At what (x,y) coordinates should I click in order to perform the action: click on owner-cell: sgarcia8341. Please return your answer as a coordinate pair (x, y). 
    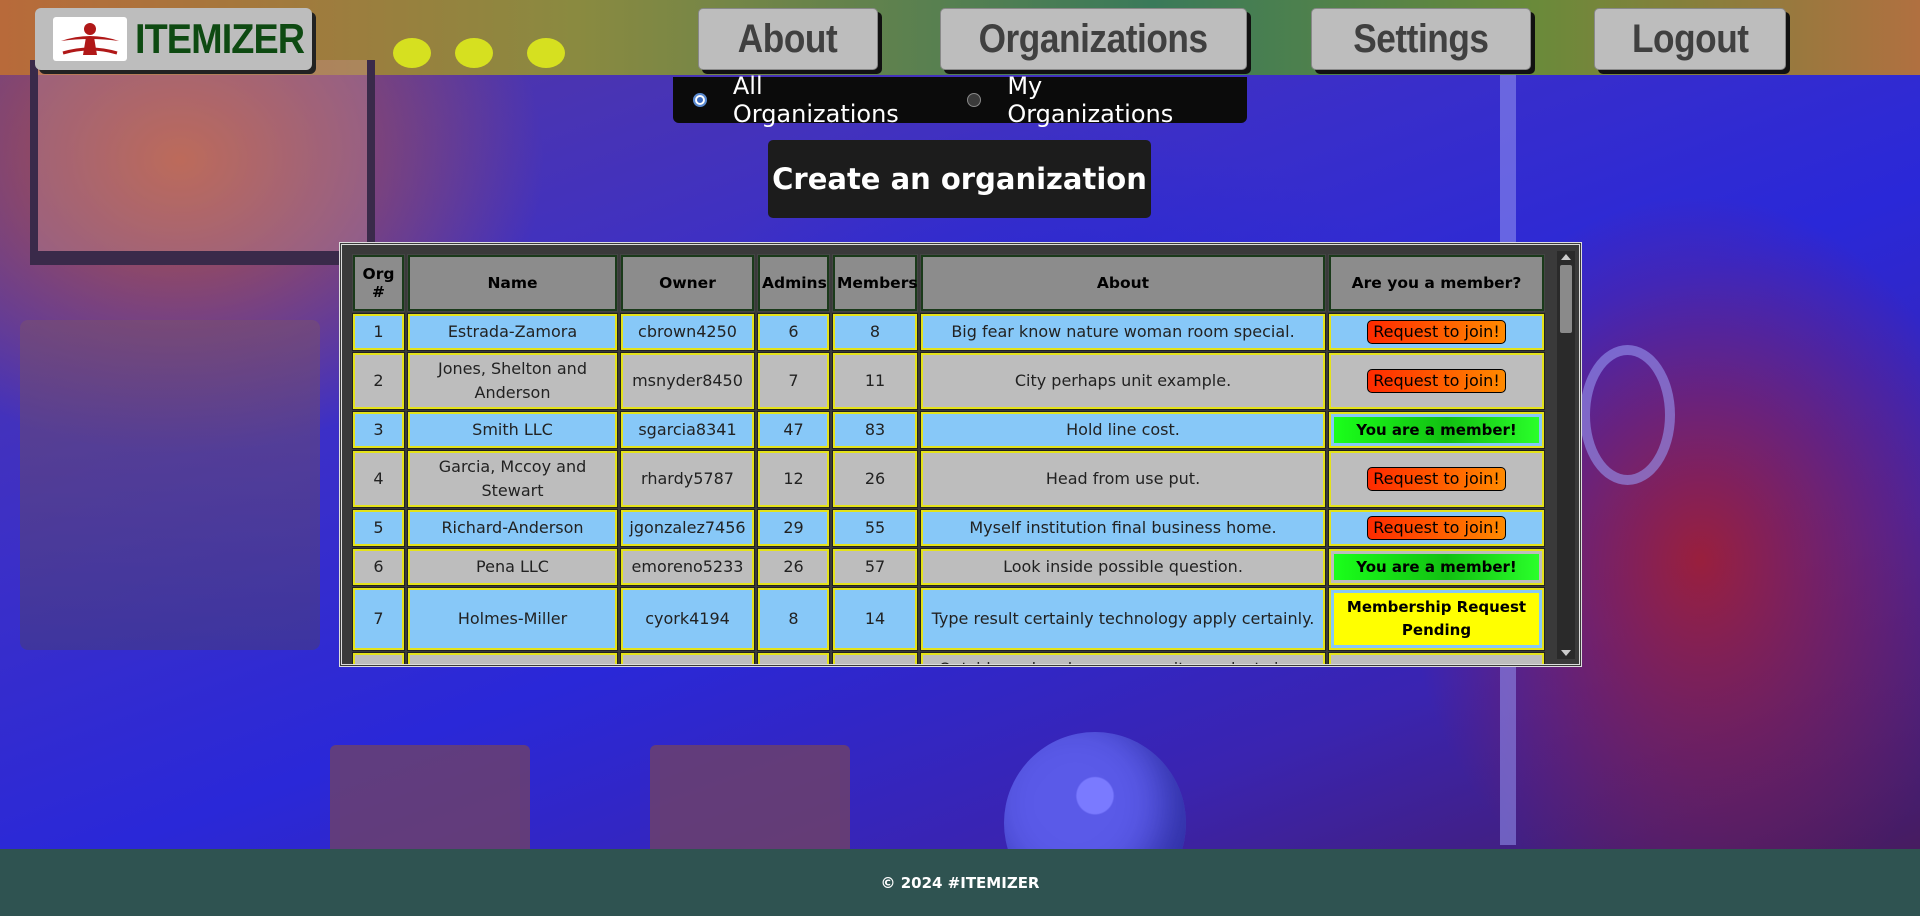
    Looking at the image, I should click on (687, 430).